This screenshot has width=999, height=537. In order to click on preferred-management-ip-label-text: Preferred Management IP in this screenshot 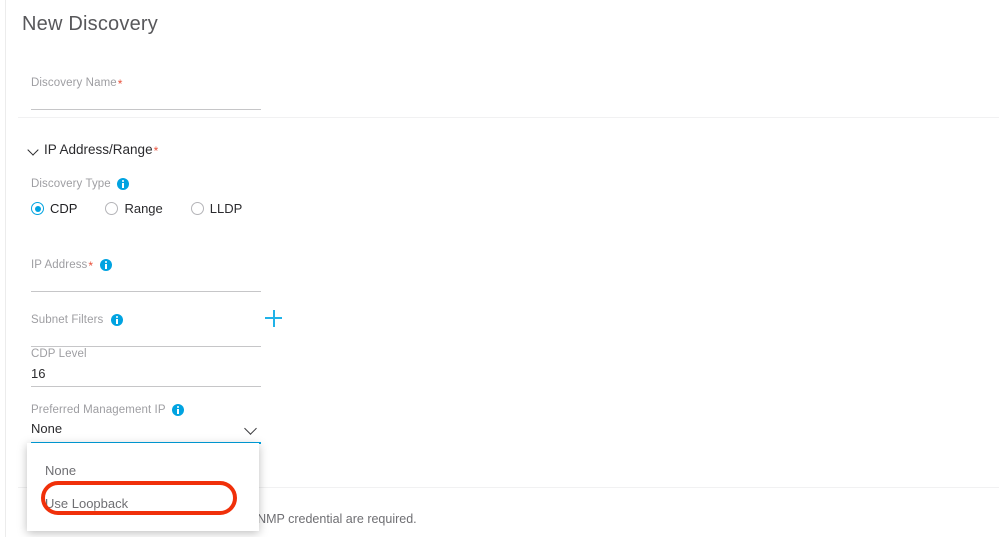, I will do `click(98, 410)`.